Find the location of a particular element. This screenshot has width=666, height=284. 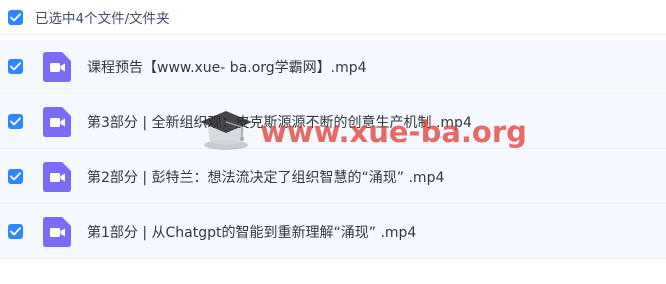

select-all-checkbox is located at coordinates (15, 17).